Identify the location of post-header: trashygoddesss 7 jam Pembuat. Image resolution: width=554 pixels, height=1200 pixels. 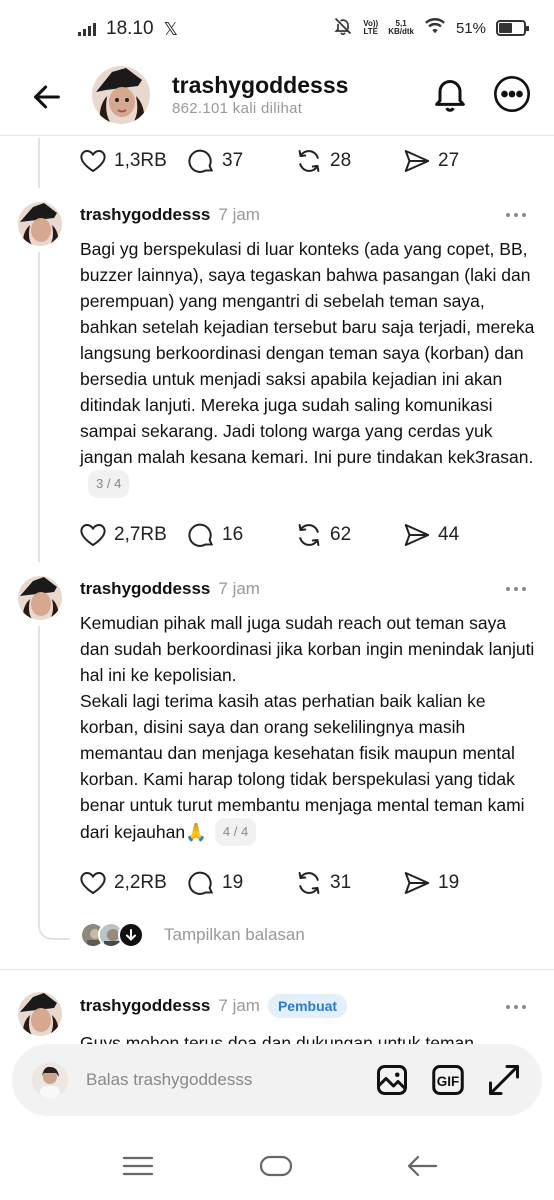
(214, 1006).